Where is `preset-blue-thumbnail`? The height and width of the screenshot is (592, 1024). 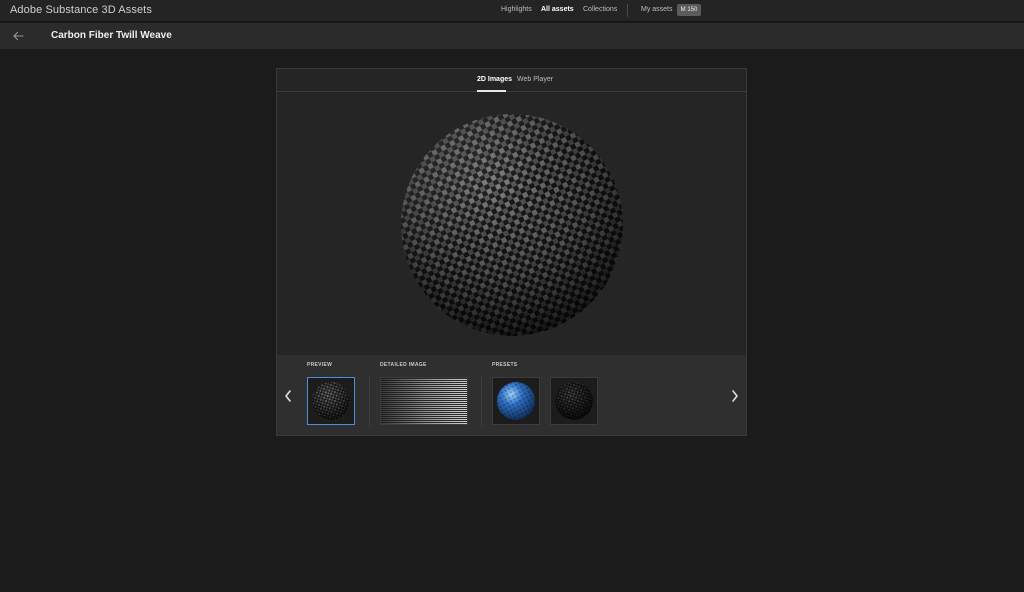 preset-blue-thumbnail is located at coordinates (516, 401).